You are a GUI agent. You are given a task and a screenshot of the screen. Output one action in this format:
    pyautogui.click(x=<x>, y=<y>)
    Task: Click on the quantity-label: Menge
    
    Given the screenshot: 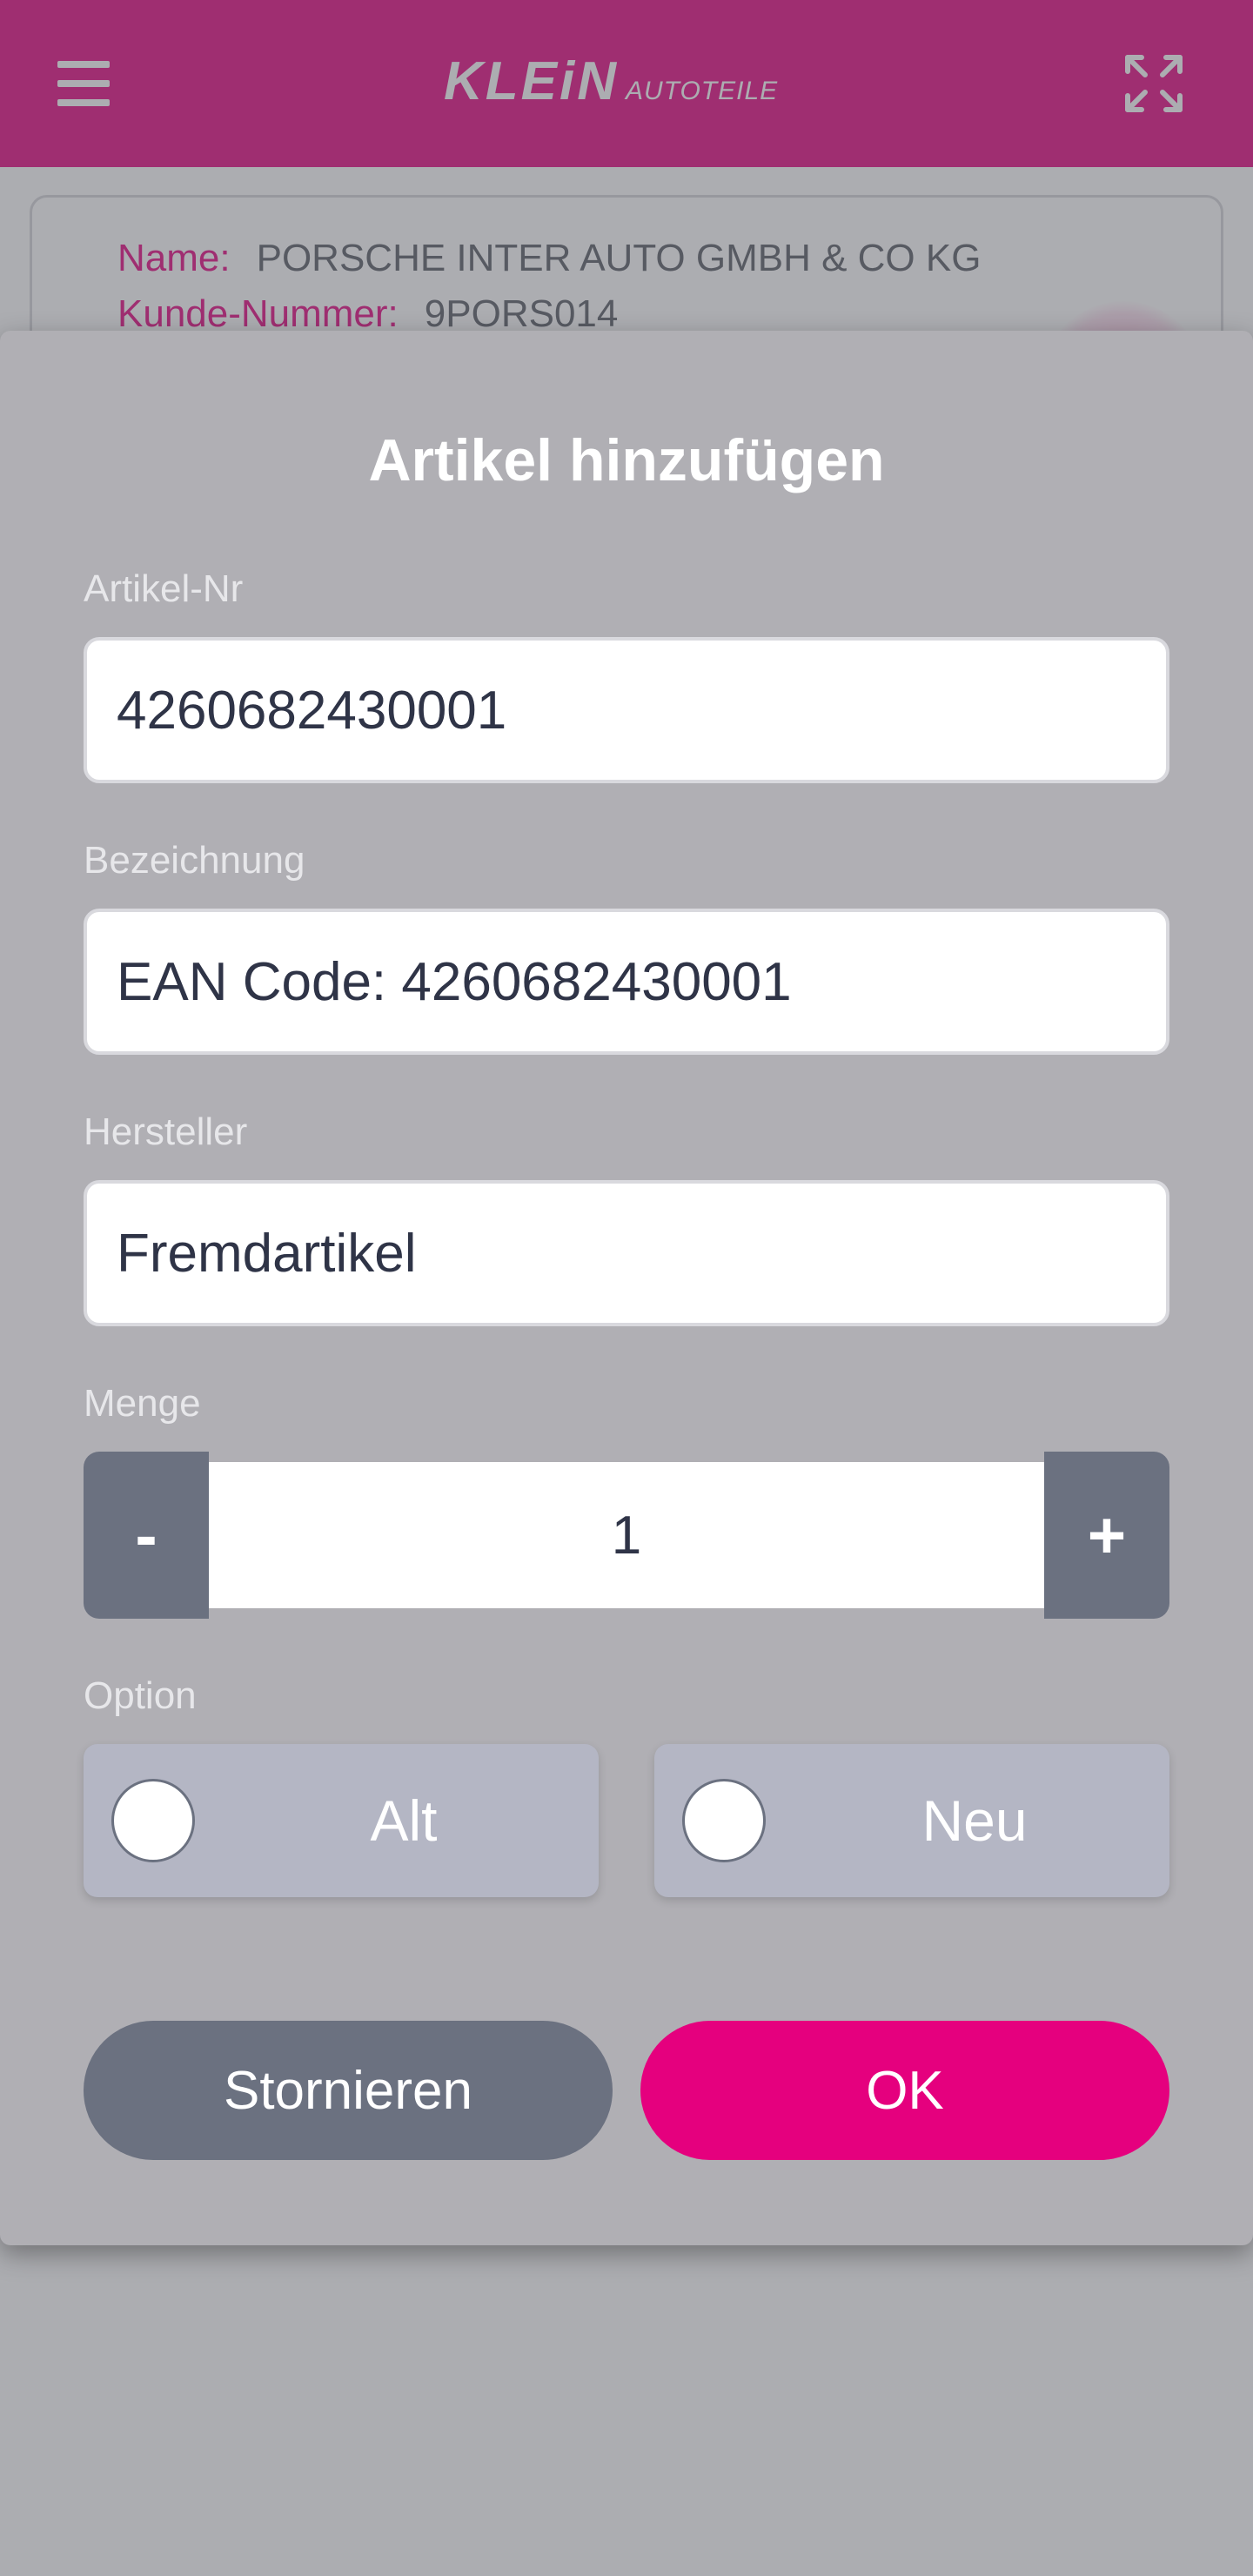 What is the action you would take?
    pyautogui.click(x=142, y=1404)
    